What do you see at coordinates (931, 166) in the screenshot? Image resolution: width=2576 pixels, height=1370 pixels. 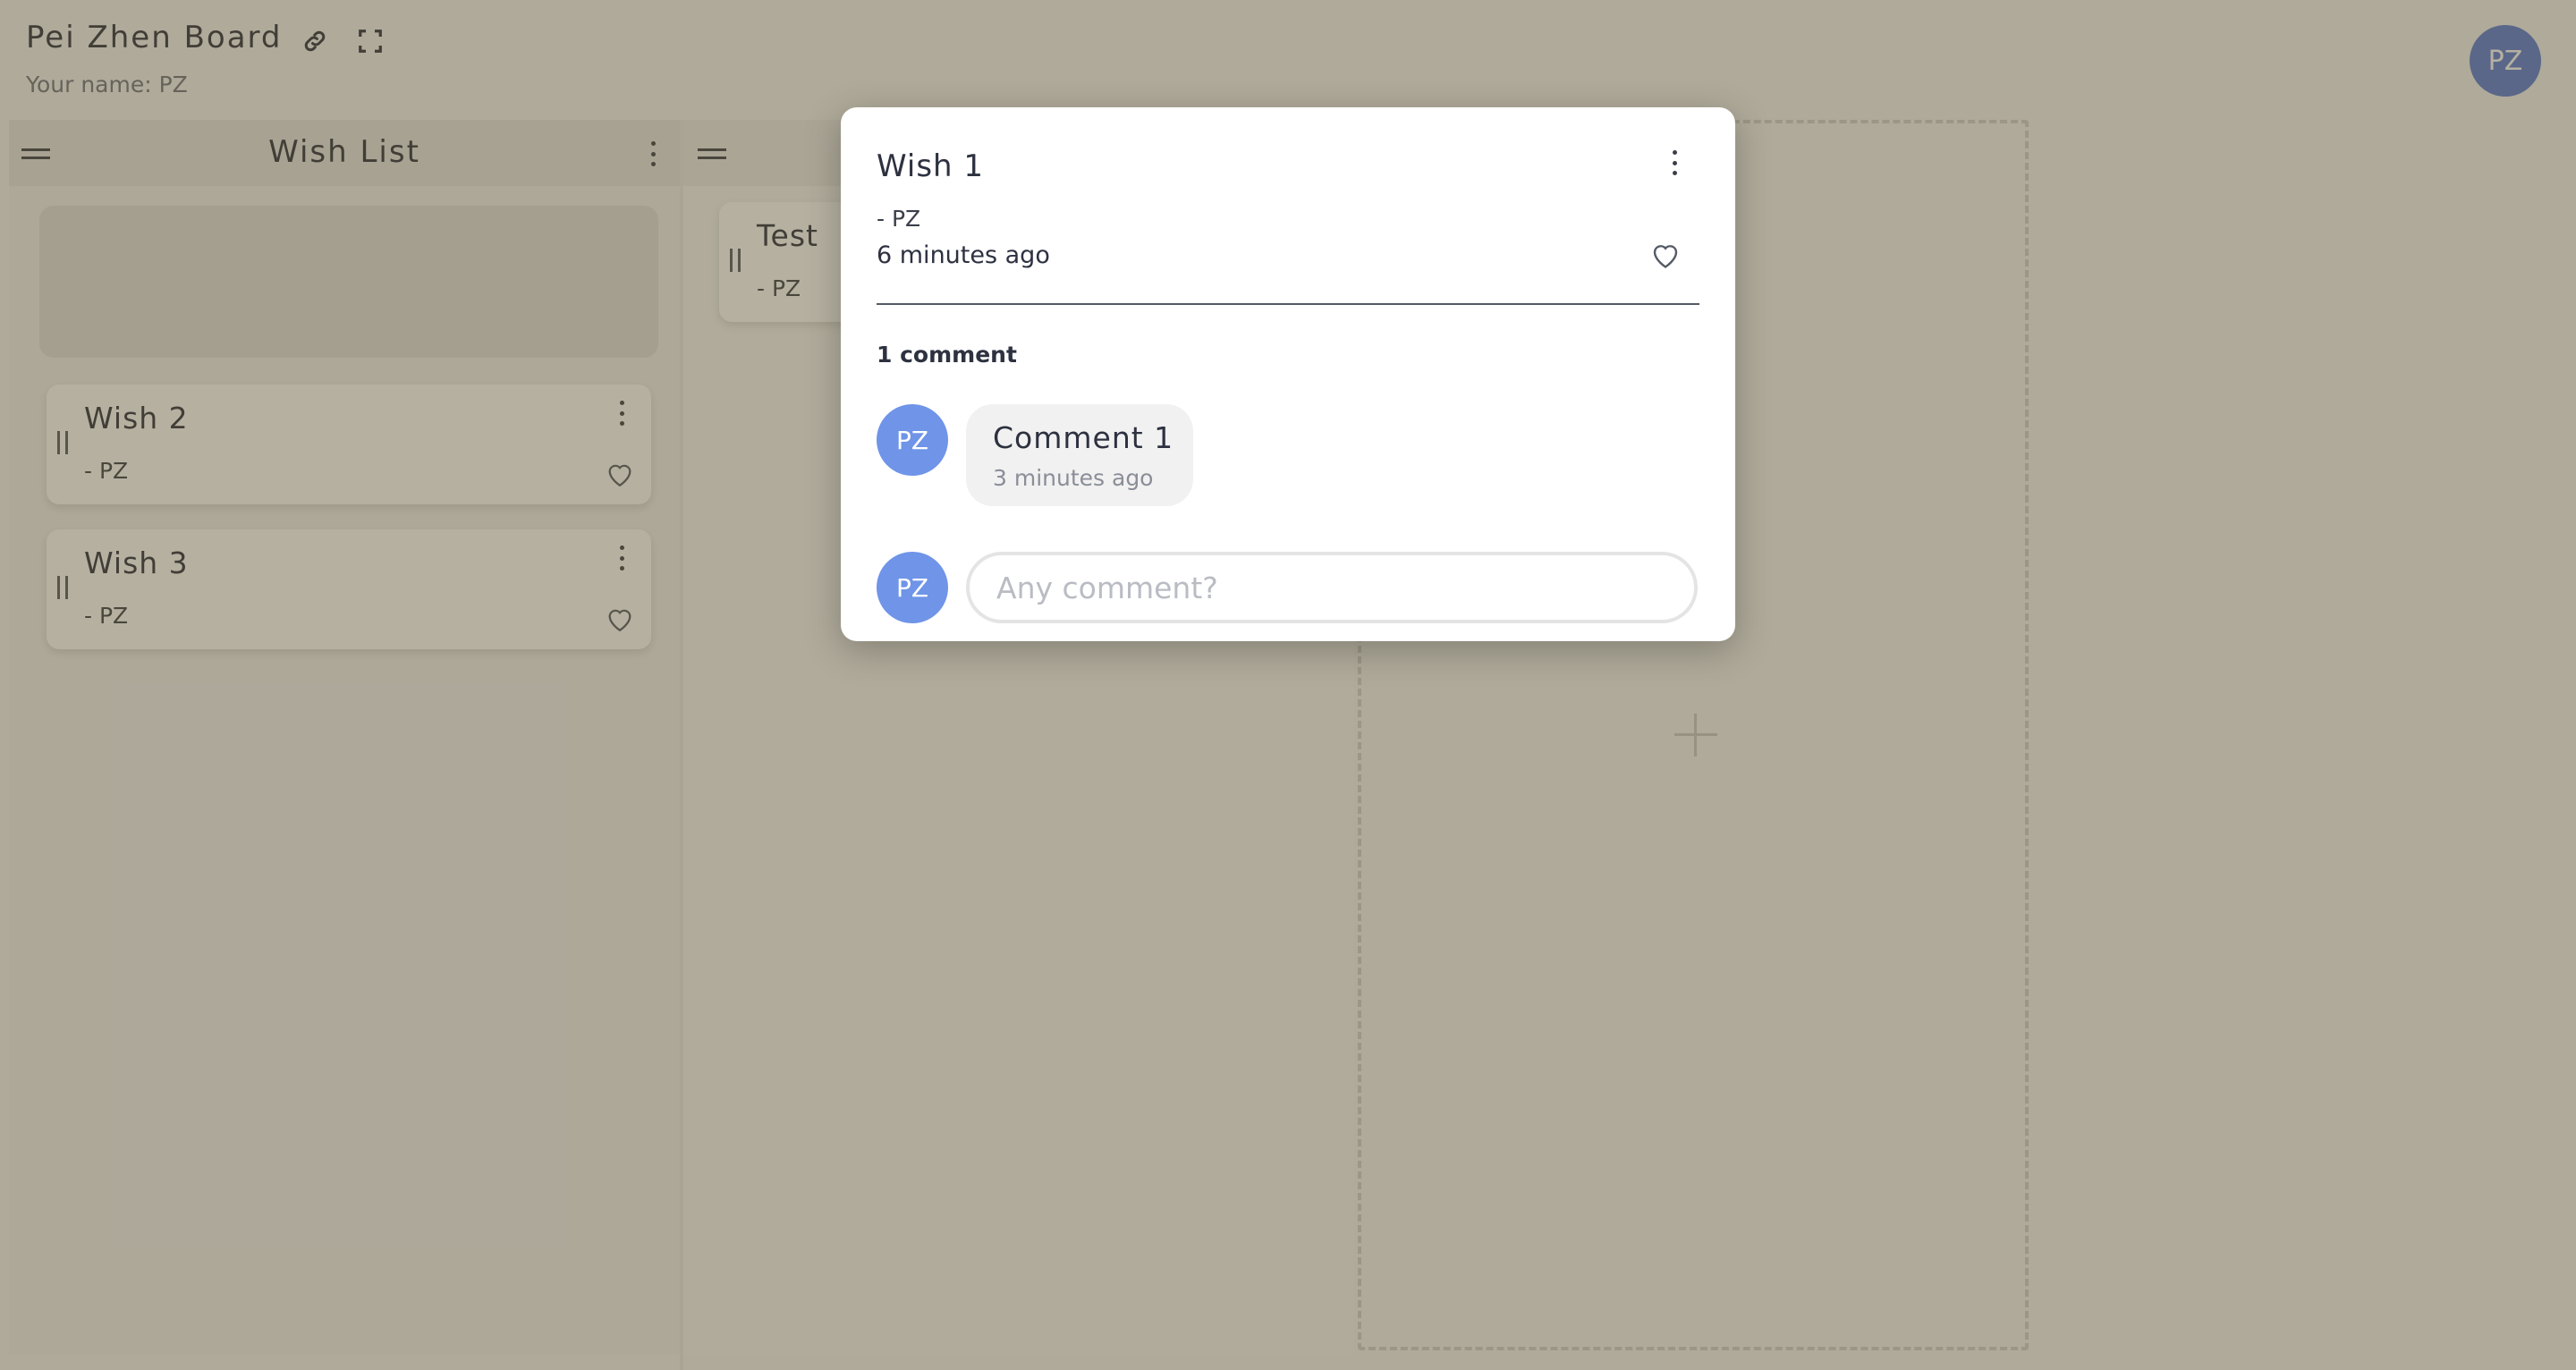 I see `modal-card-title: Wish 1` at bounding box center [931, 166].